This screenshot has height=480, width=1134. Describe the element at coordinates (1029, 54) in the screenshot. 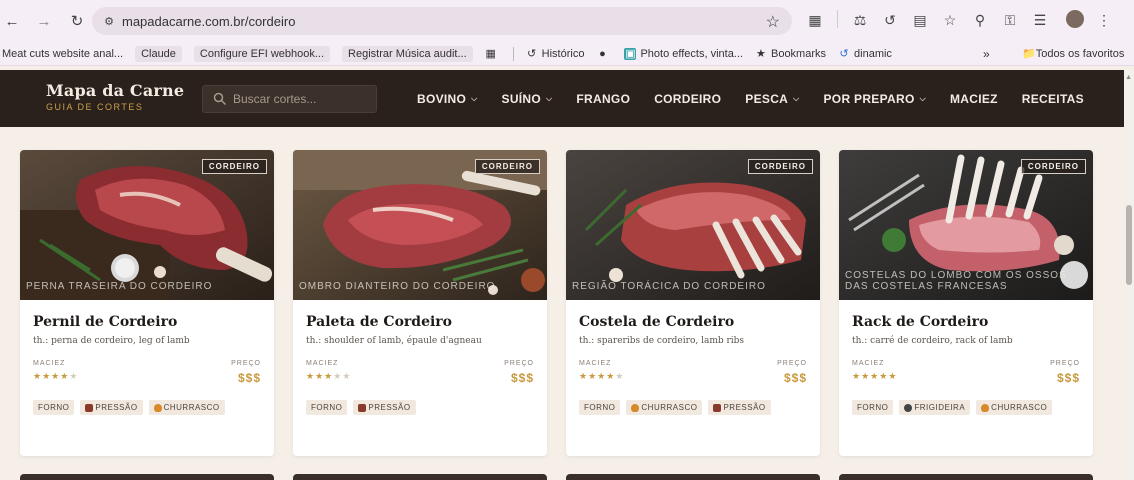

I see `folder-icon: 📁` at that location.